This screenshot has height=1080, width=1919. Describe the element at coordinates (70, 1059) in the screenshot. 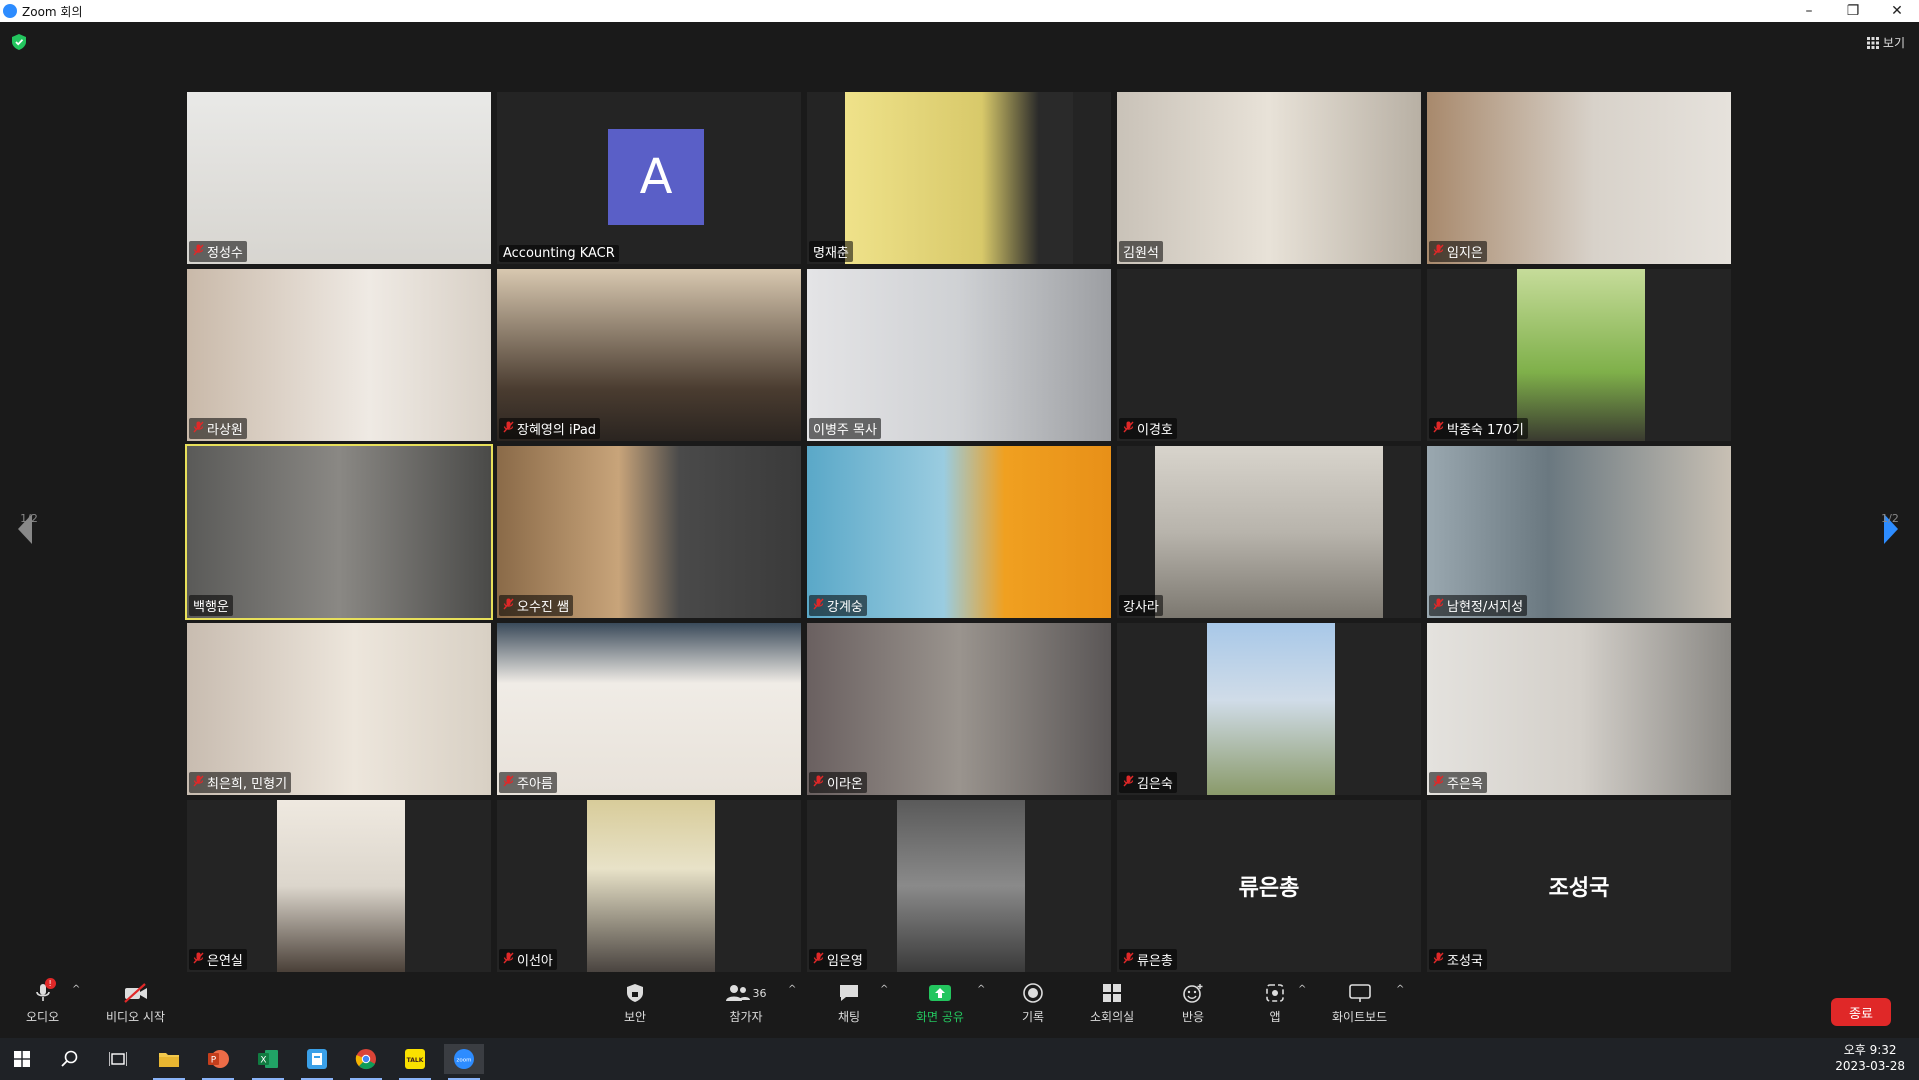

I see `search-icon` at that location.